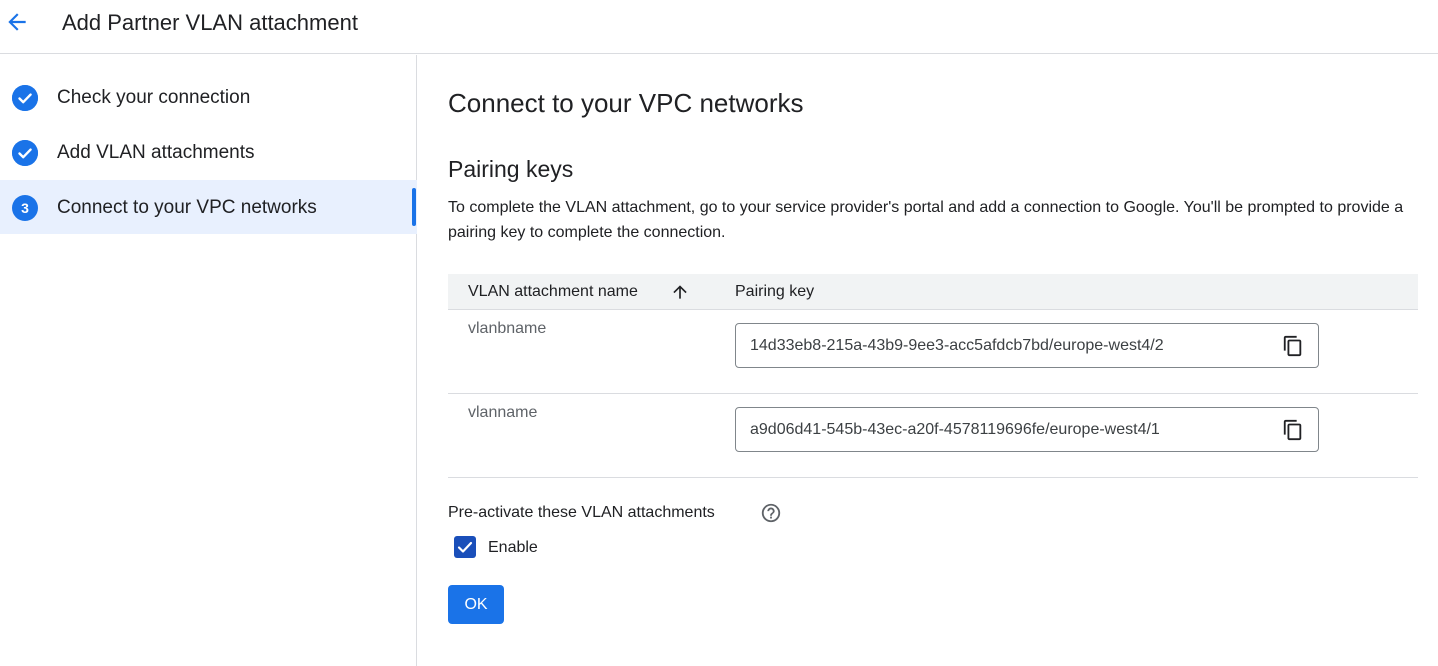 The width and height of the screenshot is (1438, 666). What do you see at coordinates (771, 513) in the screenshot?
I see `help-circle-icon` at bounding box center [771, 513].